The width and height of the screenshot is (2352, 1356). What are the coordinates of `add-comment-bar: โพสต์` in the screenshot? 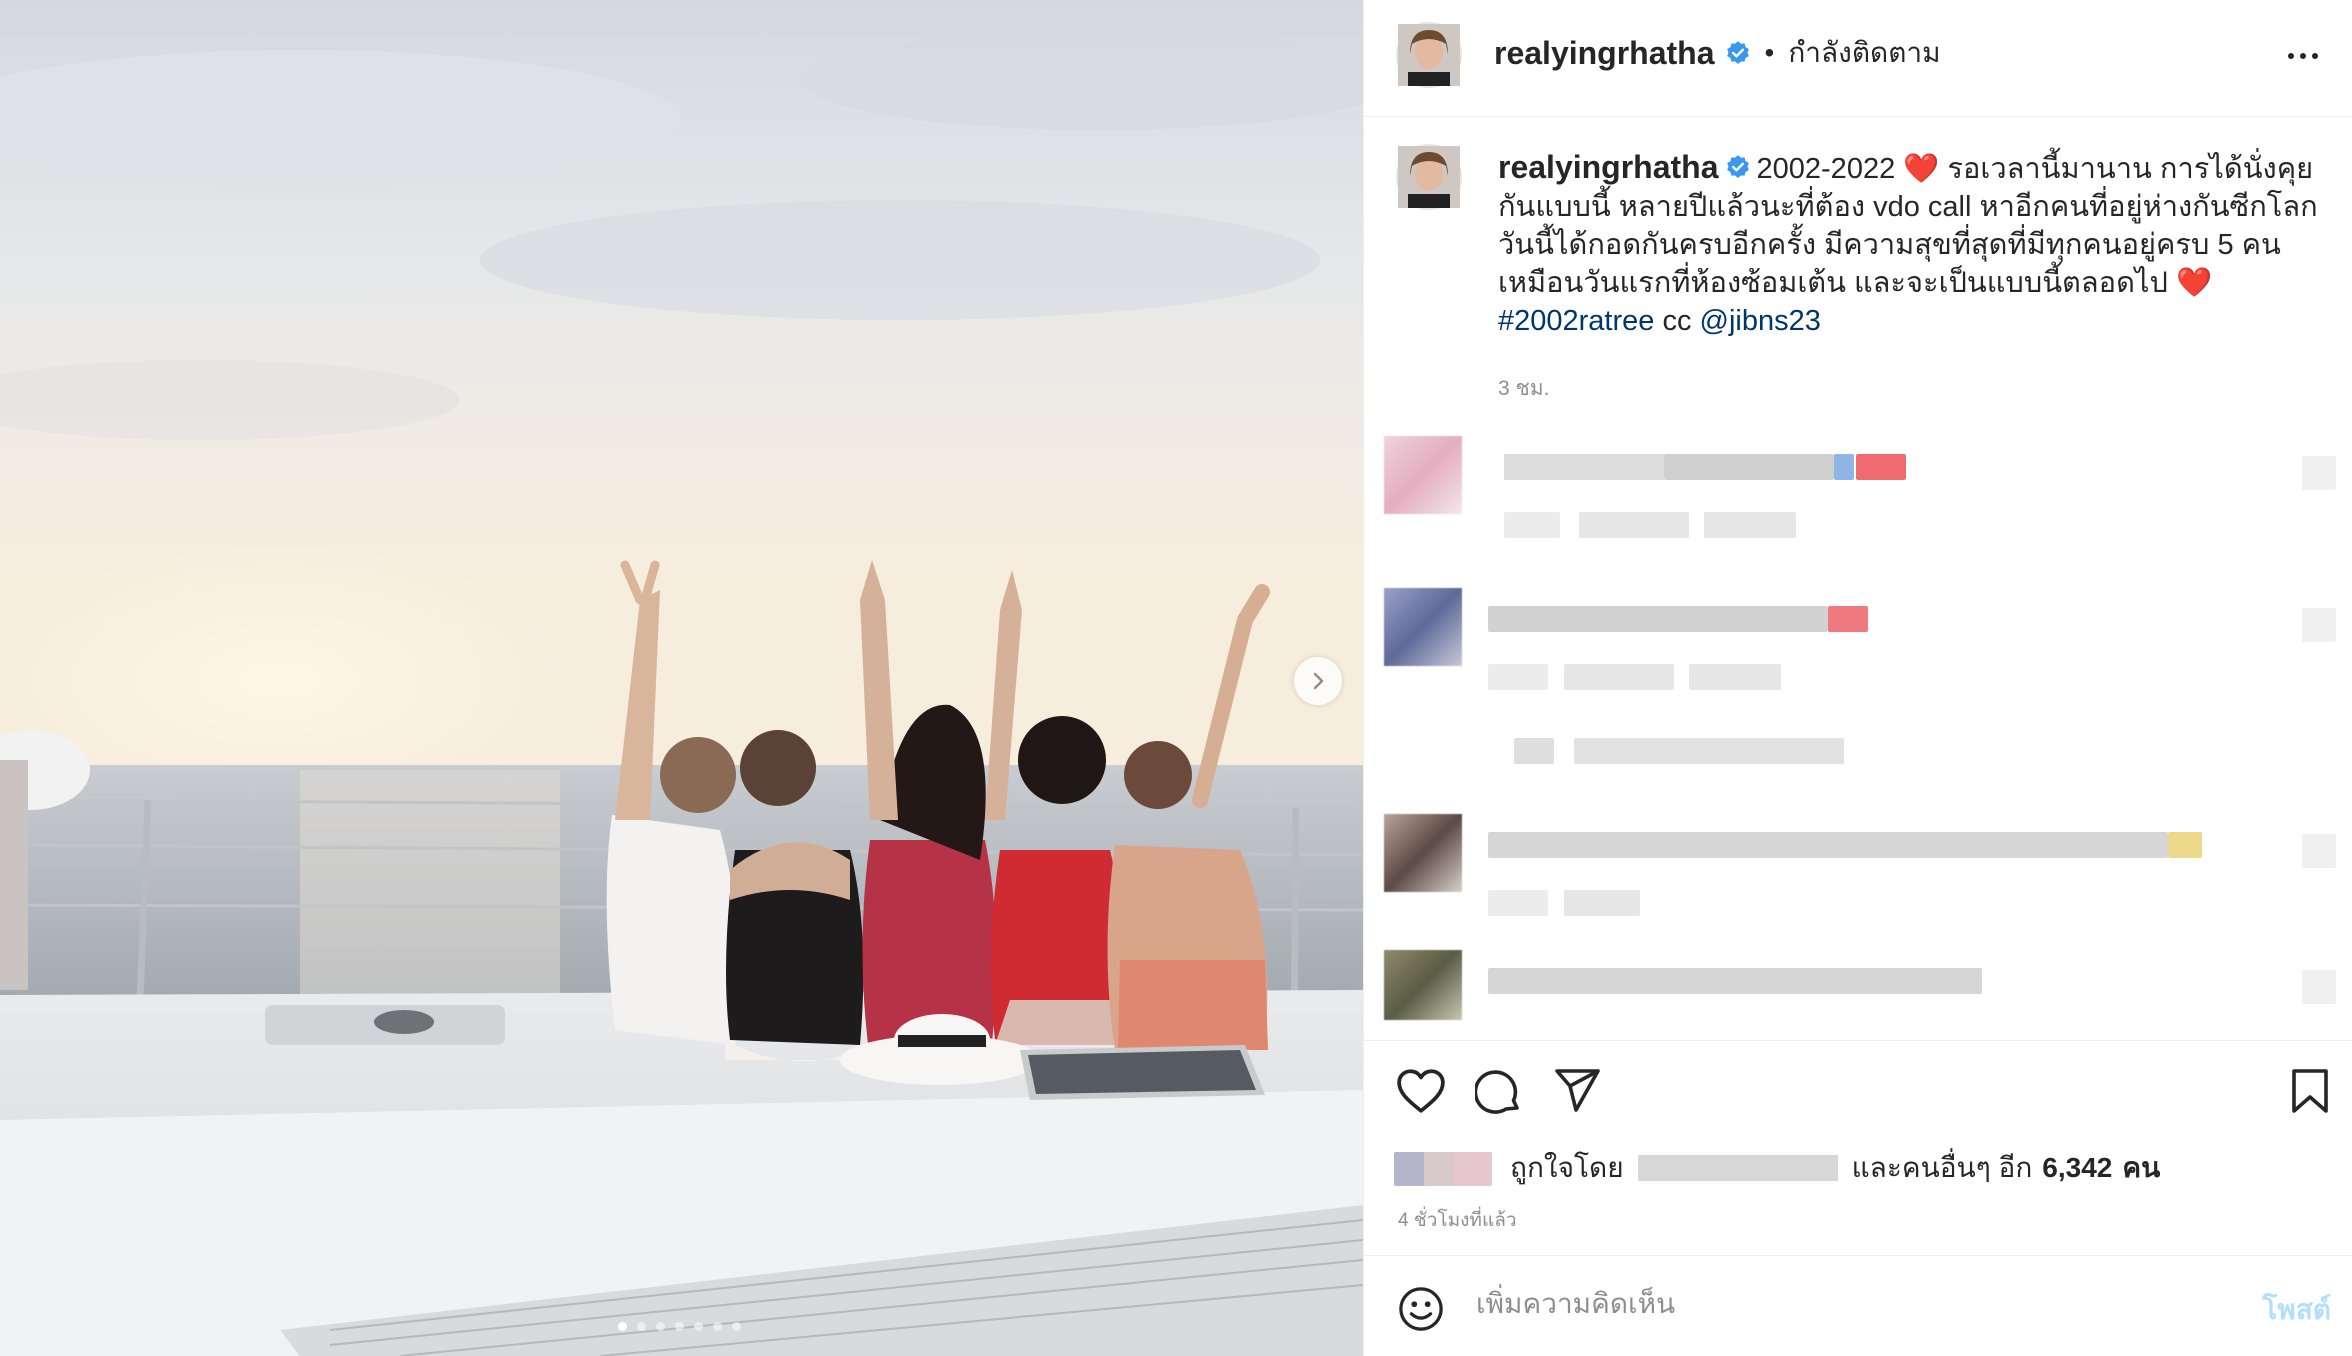 It's located at (1858, 1305).